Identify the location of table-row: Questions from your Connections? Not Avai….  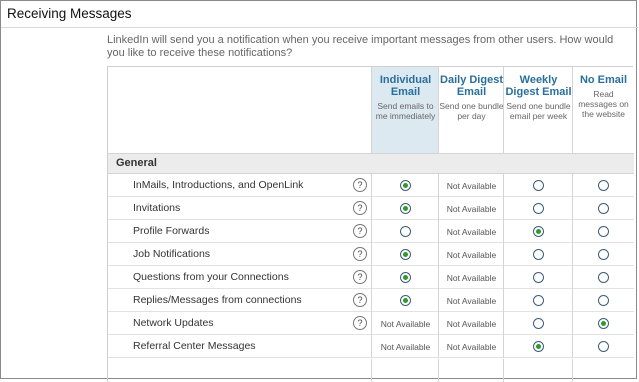
(371, 277).